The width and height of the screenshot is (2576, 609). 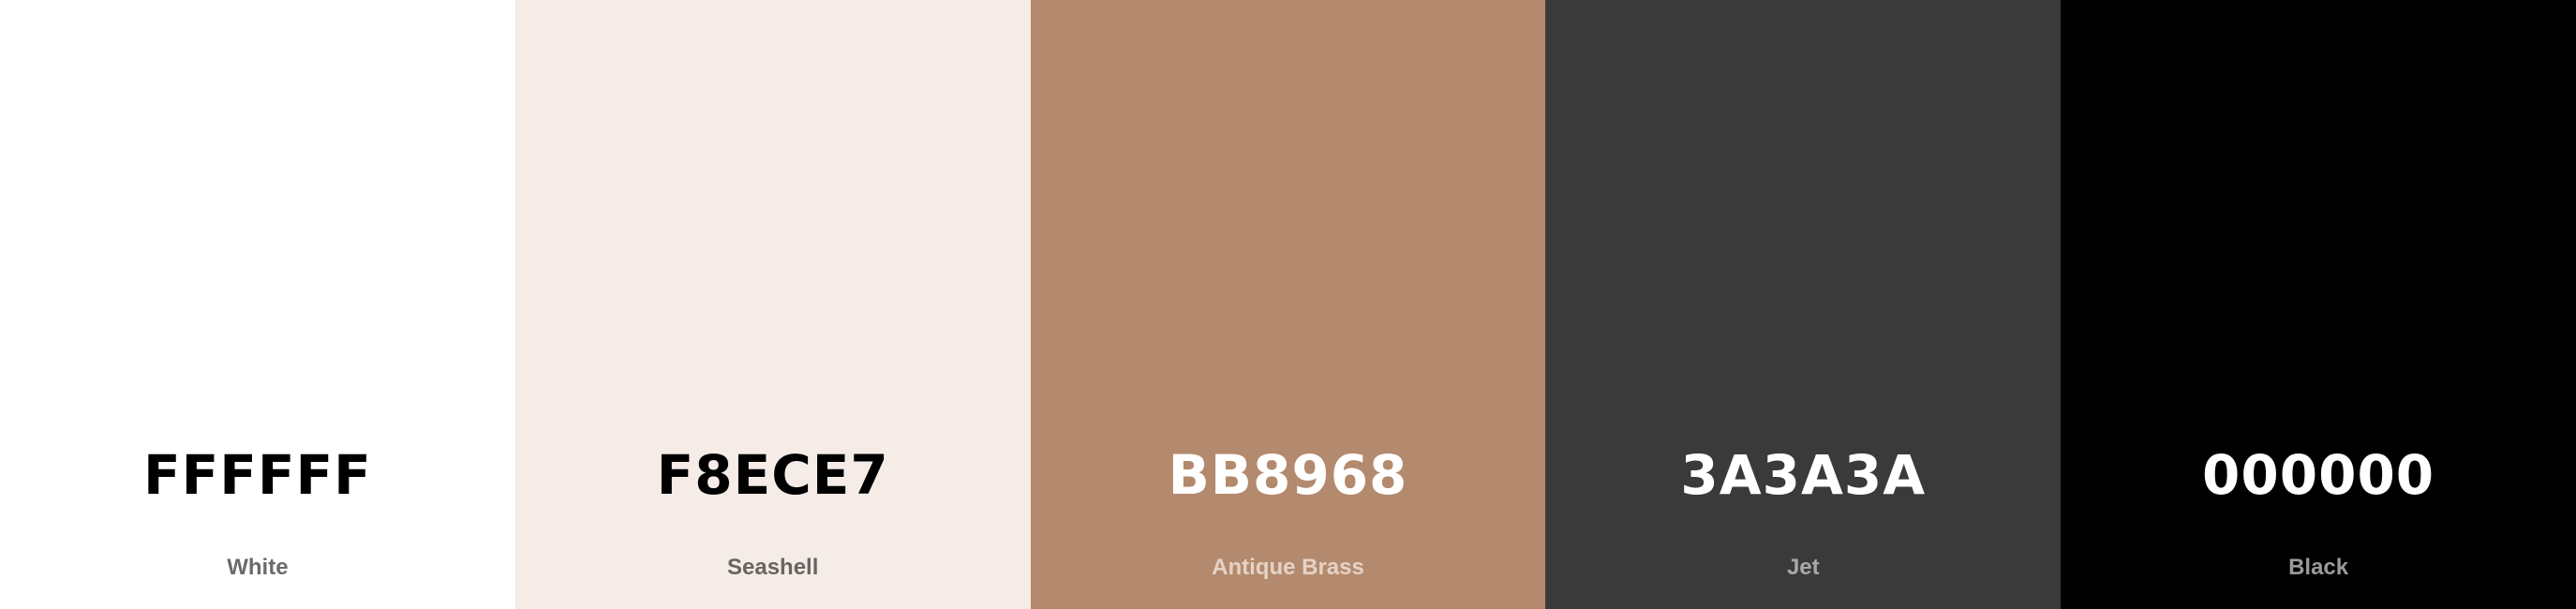 I want to click on color-name: Antique Brass, so click(x=1288, y=567).